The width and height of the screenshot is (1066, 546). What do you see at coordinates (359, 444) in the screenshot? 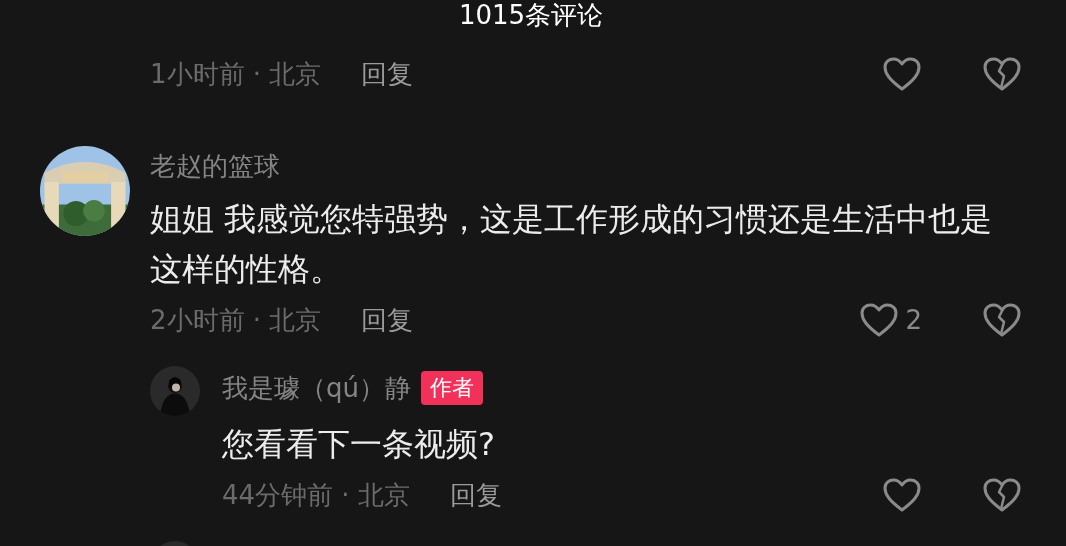
I see `comment-text: 您看看下一条视频?` at bounding box center [359, 444].